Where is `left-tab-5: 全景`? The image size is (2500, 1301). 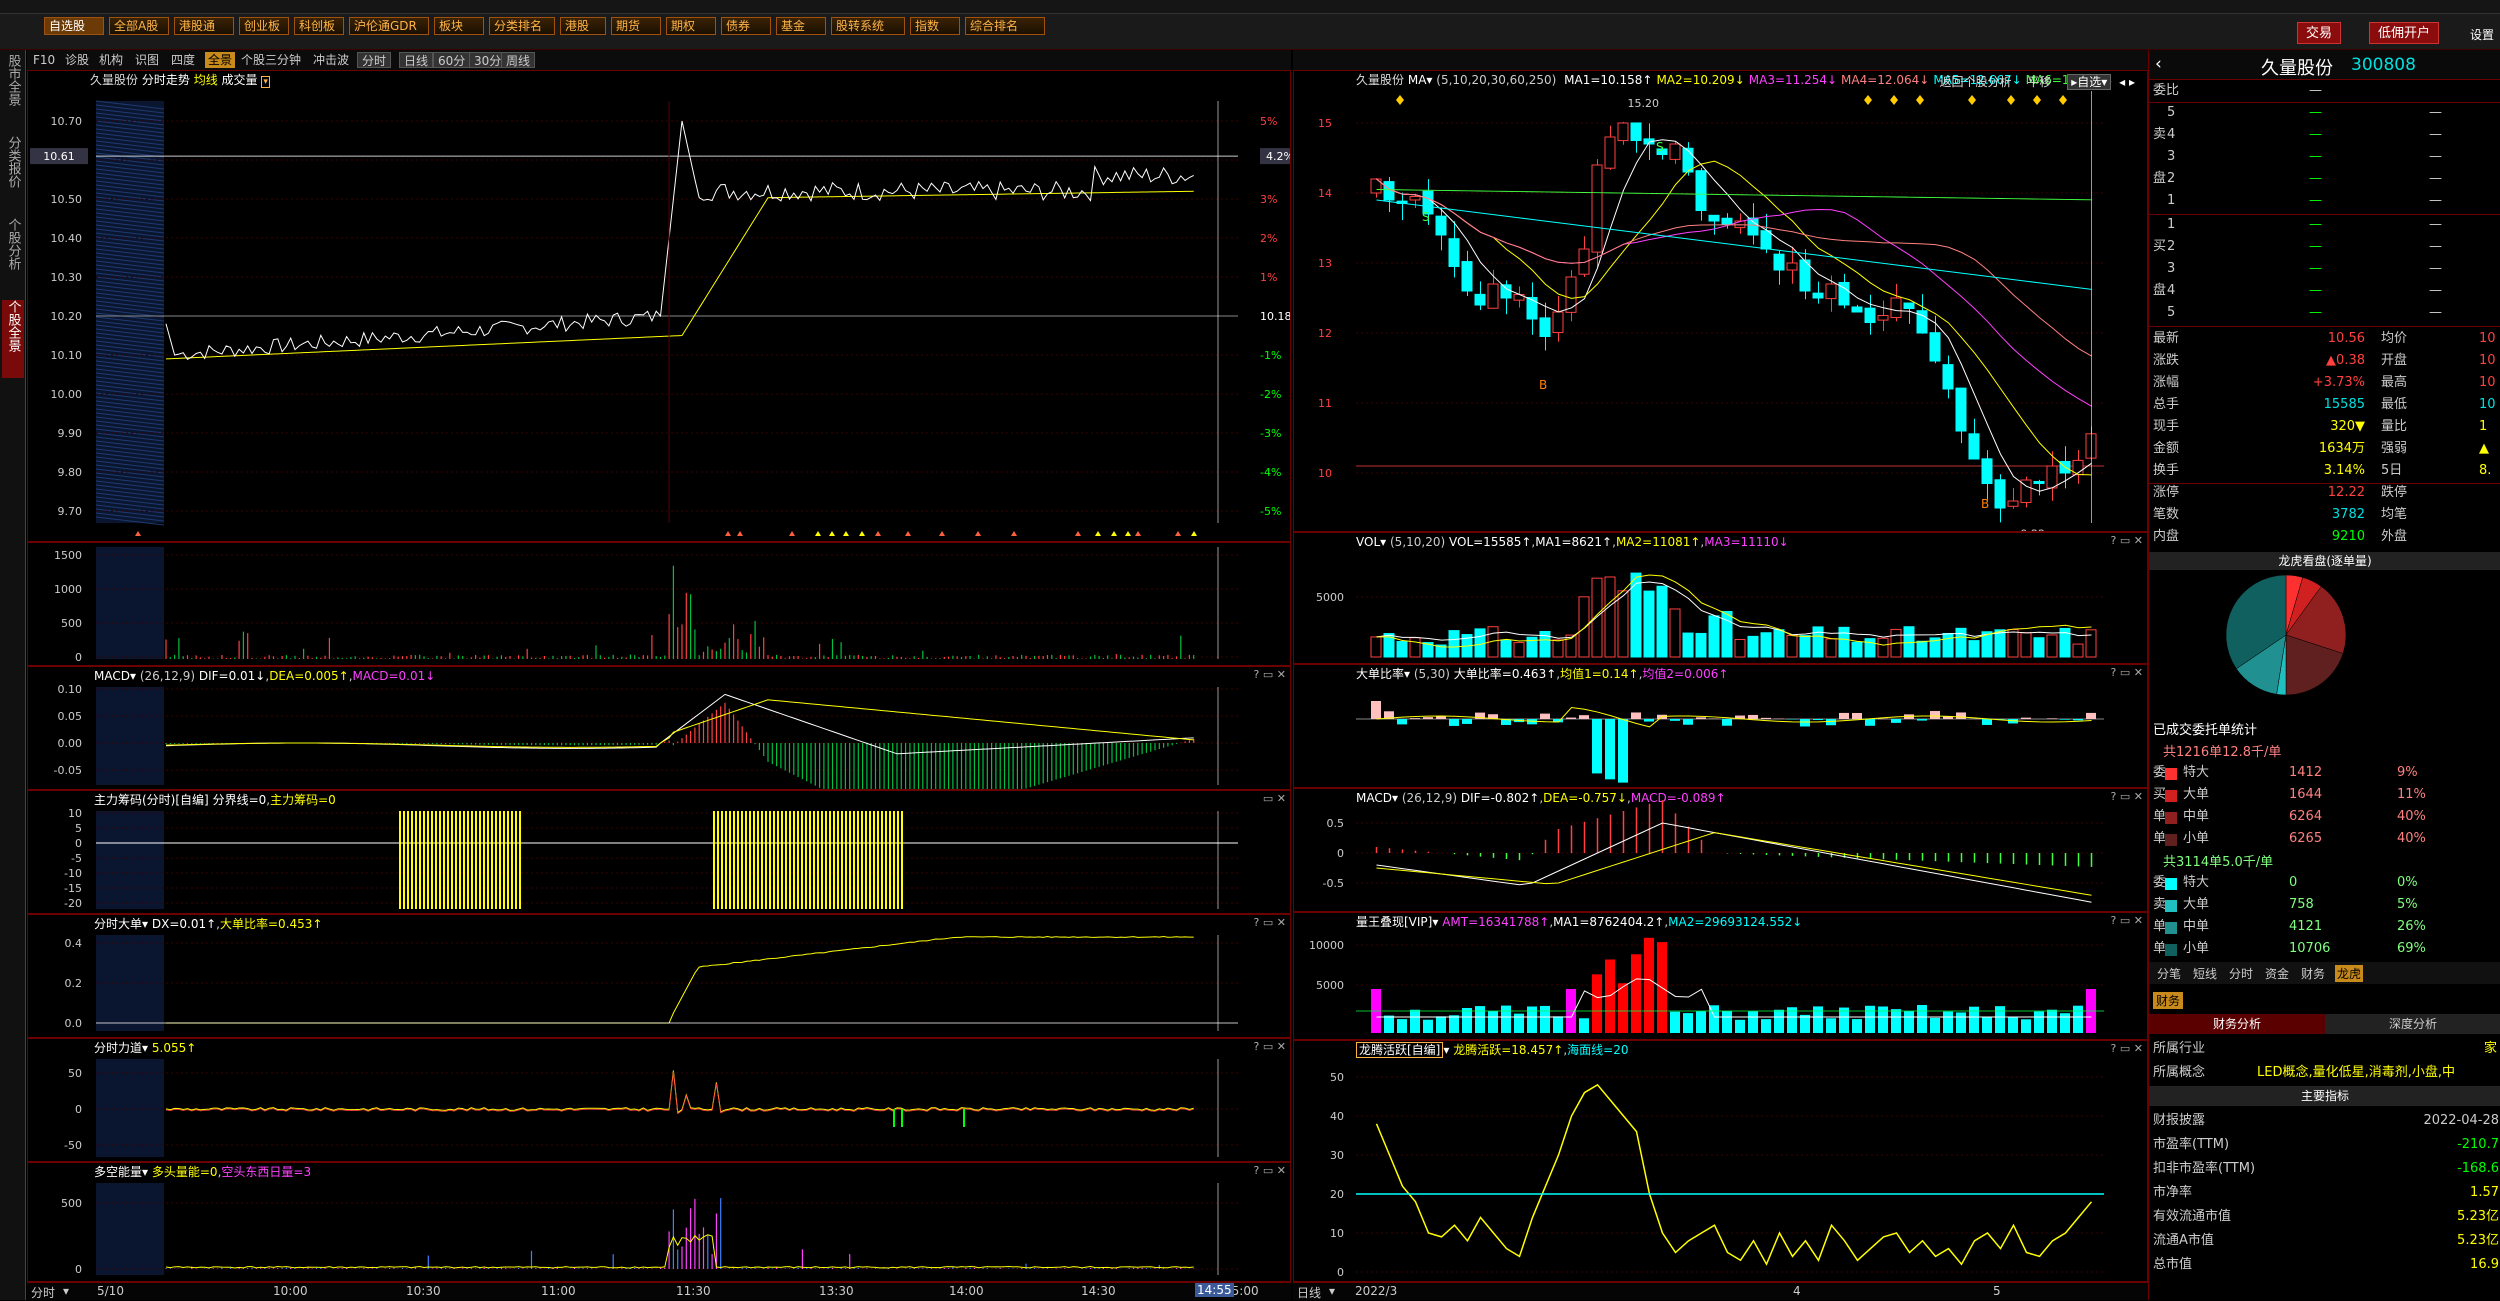
left-tab-5: 全景 is located at coordinates (220, 60).